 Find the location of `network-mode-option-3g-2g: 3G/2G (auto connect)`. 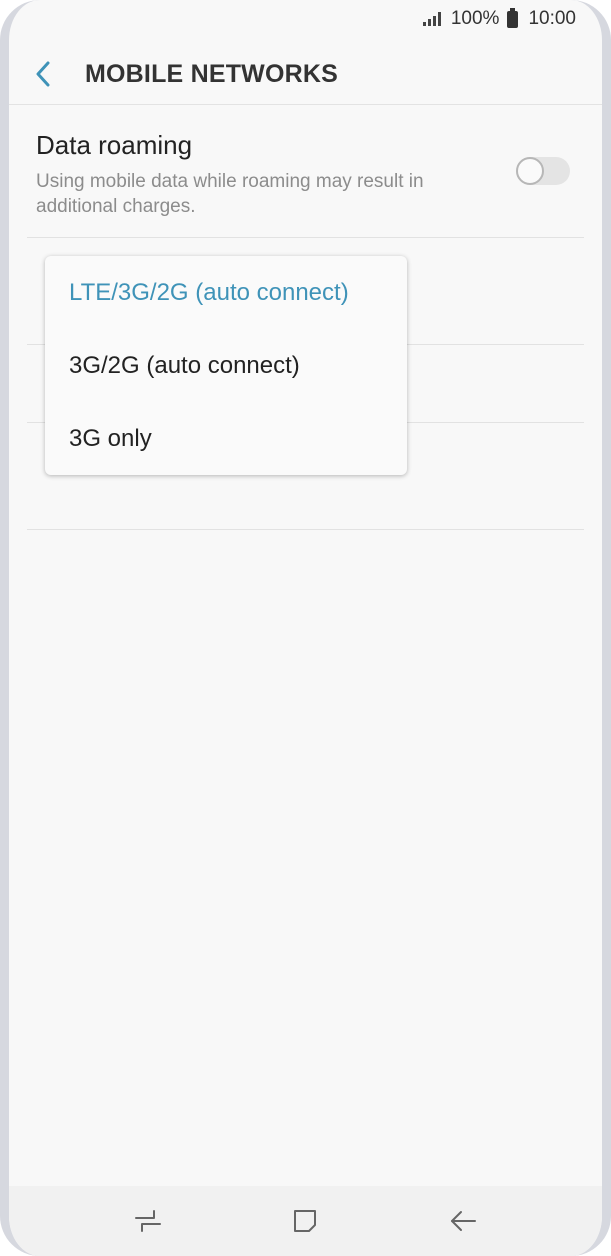

network-mode-option-3g-2g: 3G/2G (auto connect) is located at coordinates (226, 365).